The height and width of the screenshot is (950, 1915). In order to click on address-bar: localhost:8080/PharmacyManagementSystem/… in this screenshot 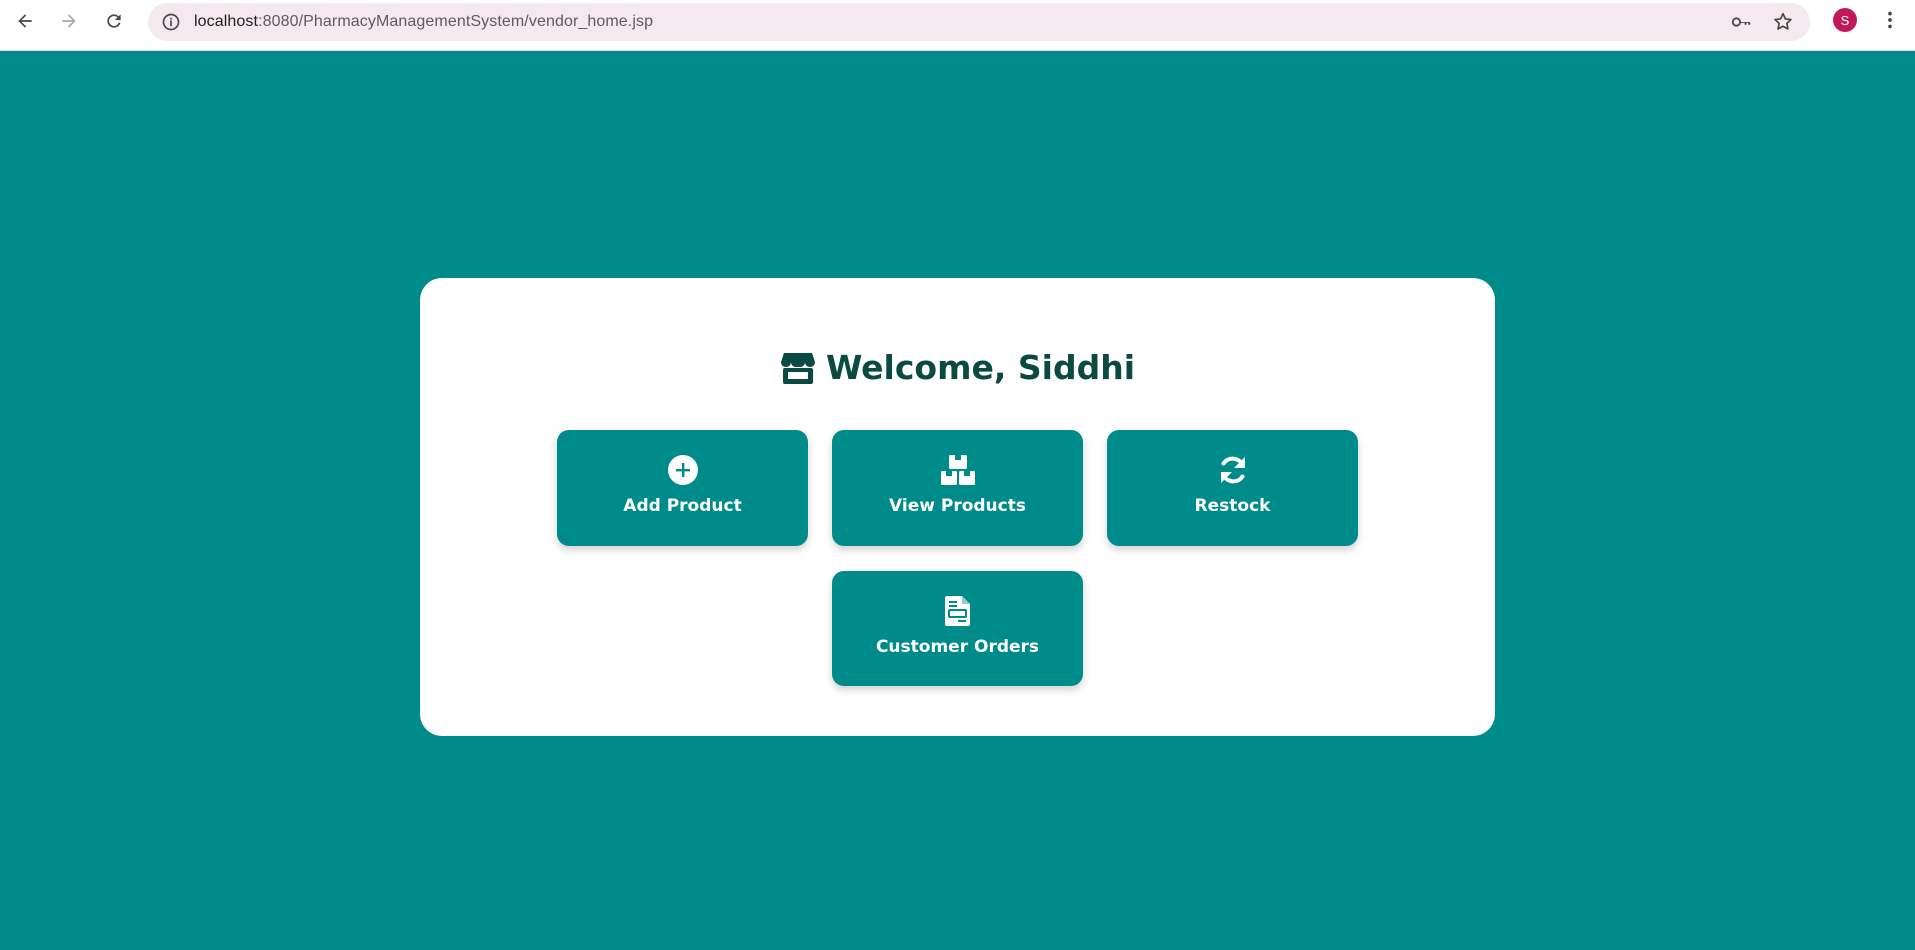, I will do `click(979, 22)`.